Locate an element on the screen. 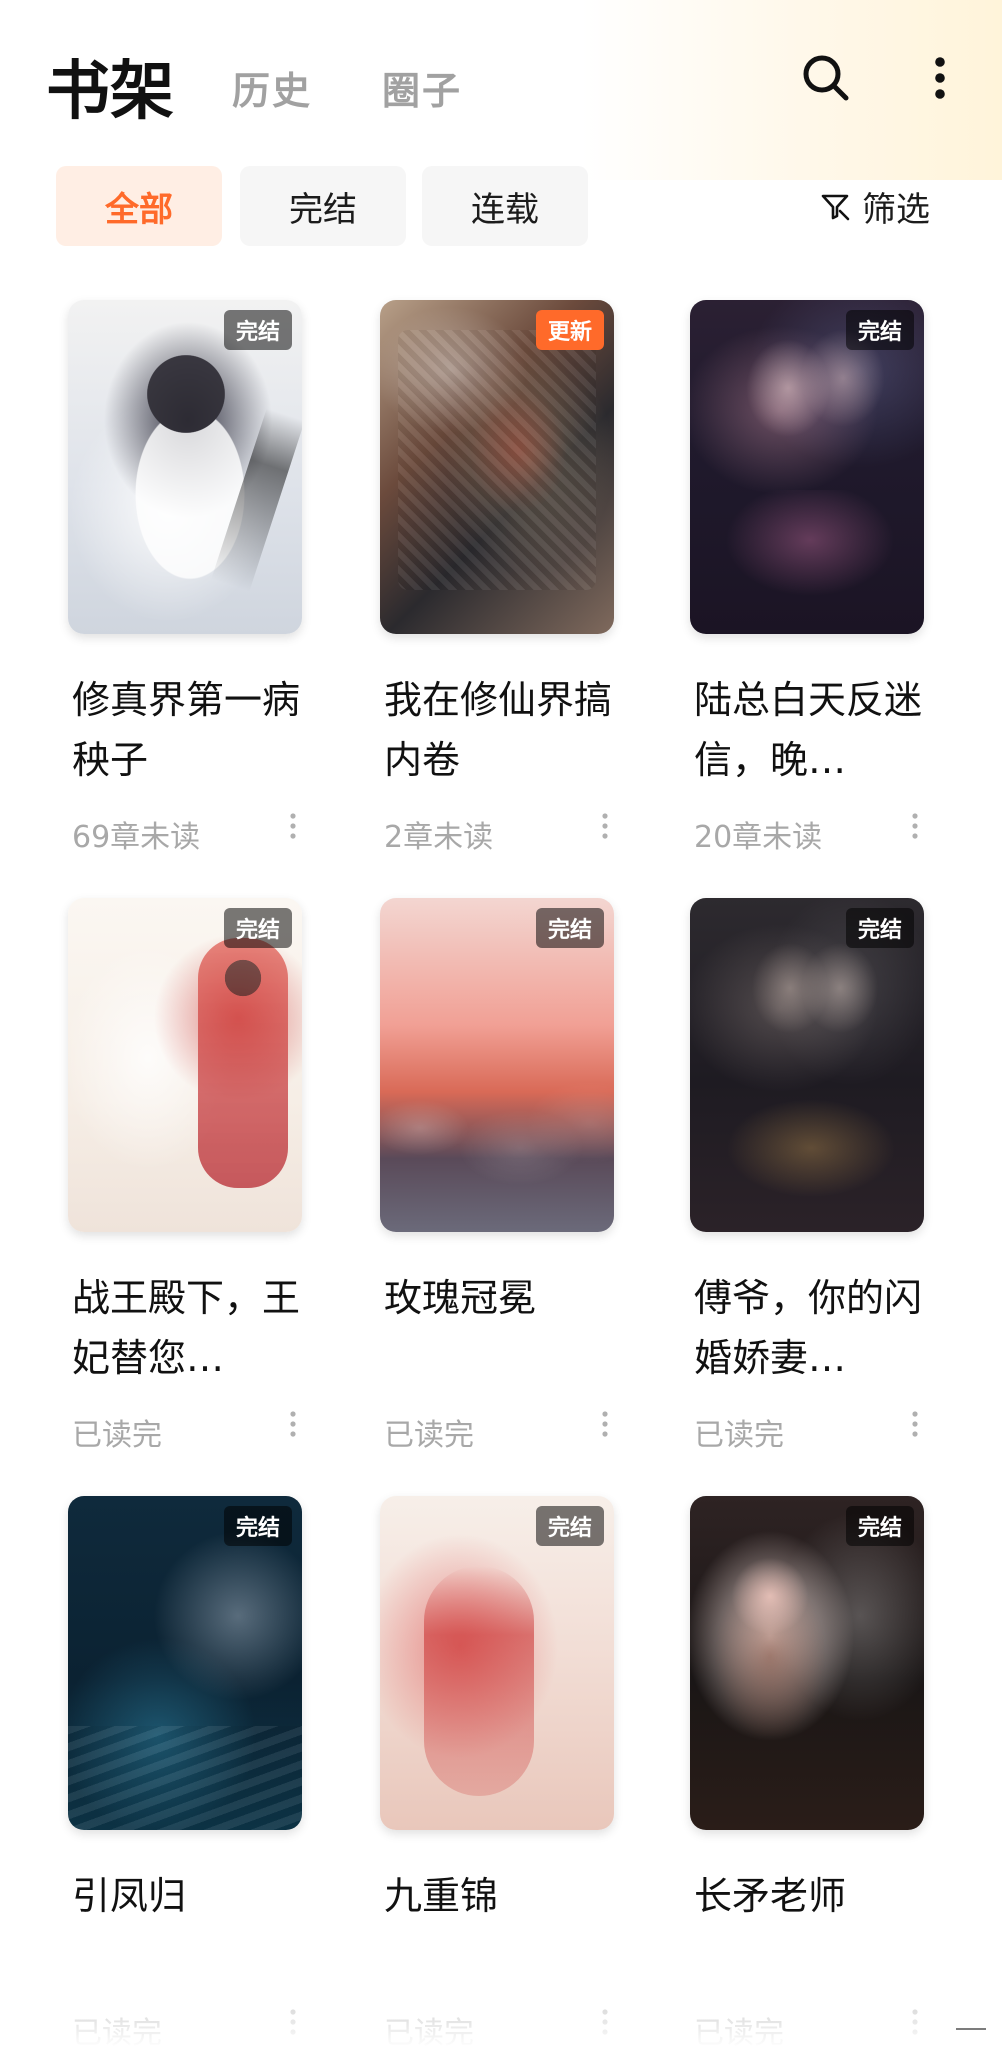  book-cover: 更新 is located at coordinates (497, 467).